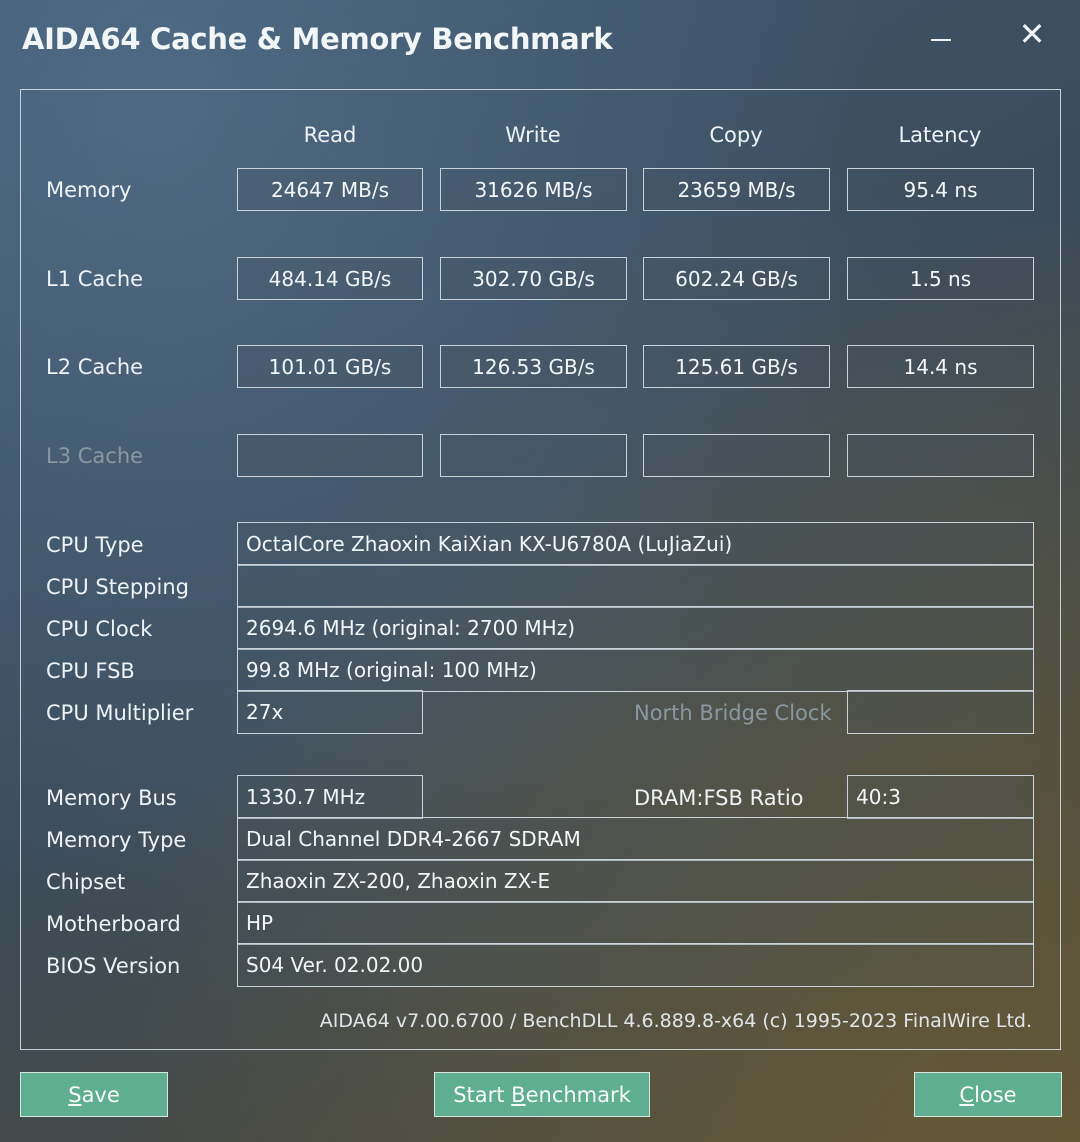  What do you see at coordinates (736, 366) in the screenshot?
I see `l2-copy-value: 125.61 GB/s` at bounding box center [736, 366].